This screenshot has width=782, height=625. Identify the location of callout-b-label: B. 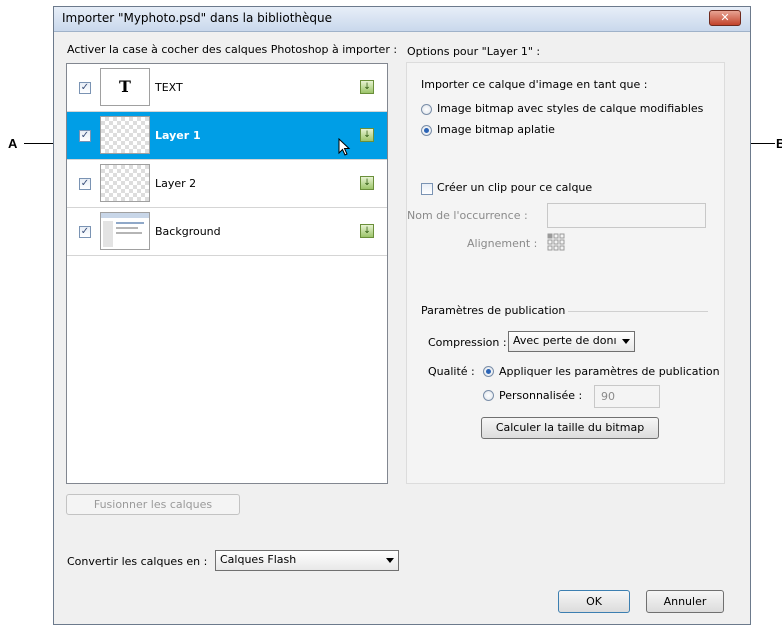
(779, 143).